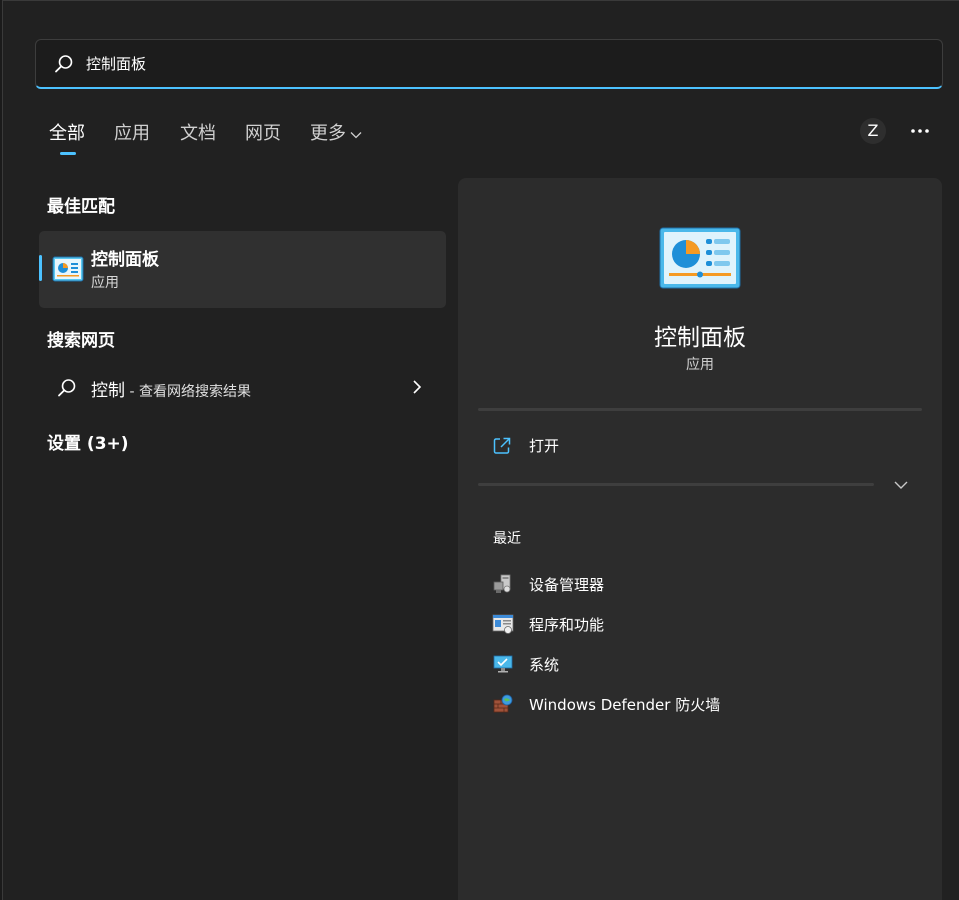 This screenshot has width=959, height=900. What do you see at coordinates (88, 441) in the screenshot?
I see `settings-heading: 设置 (3+)` at bounding box center [88, 441].